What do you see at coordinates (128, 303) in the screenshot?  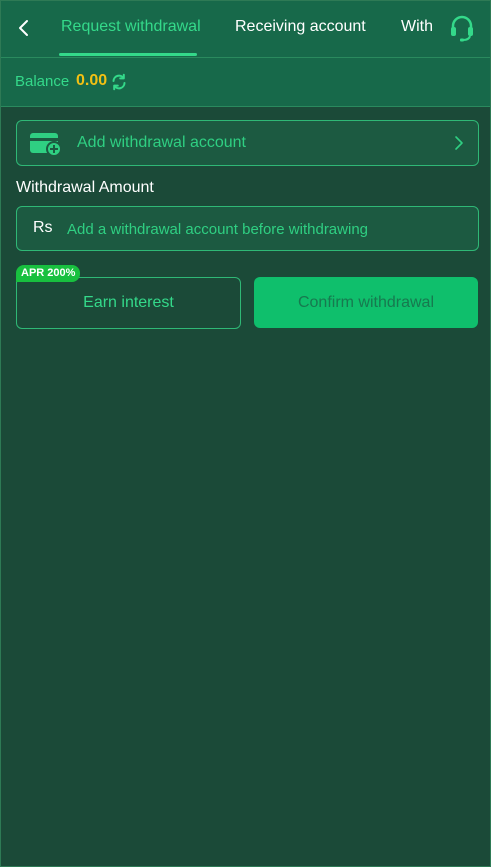 I see `earn-interest-button: Earn interest` at bounding box center [128, 303].